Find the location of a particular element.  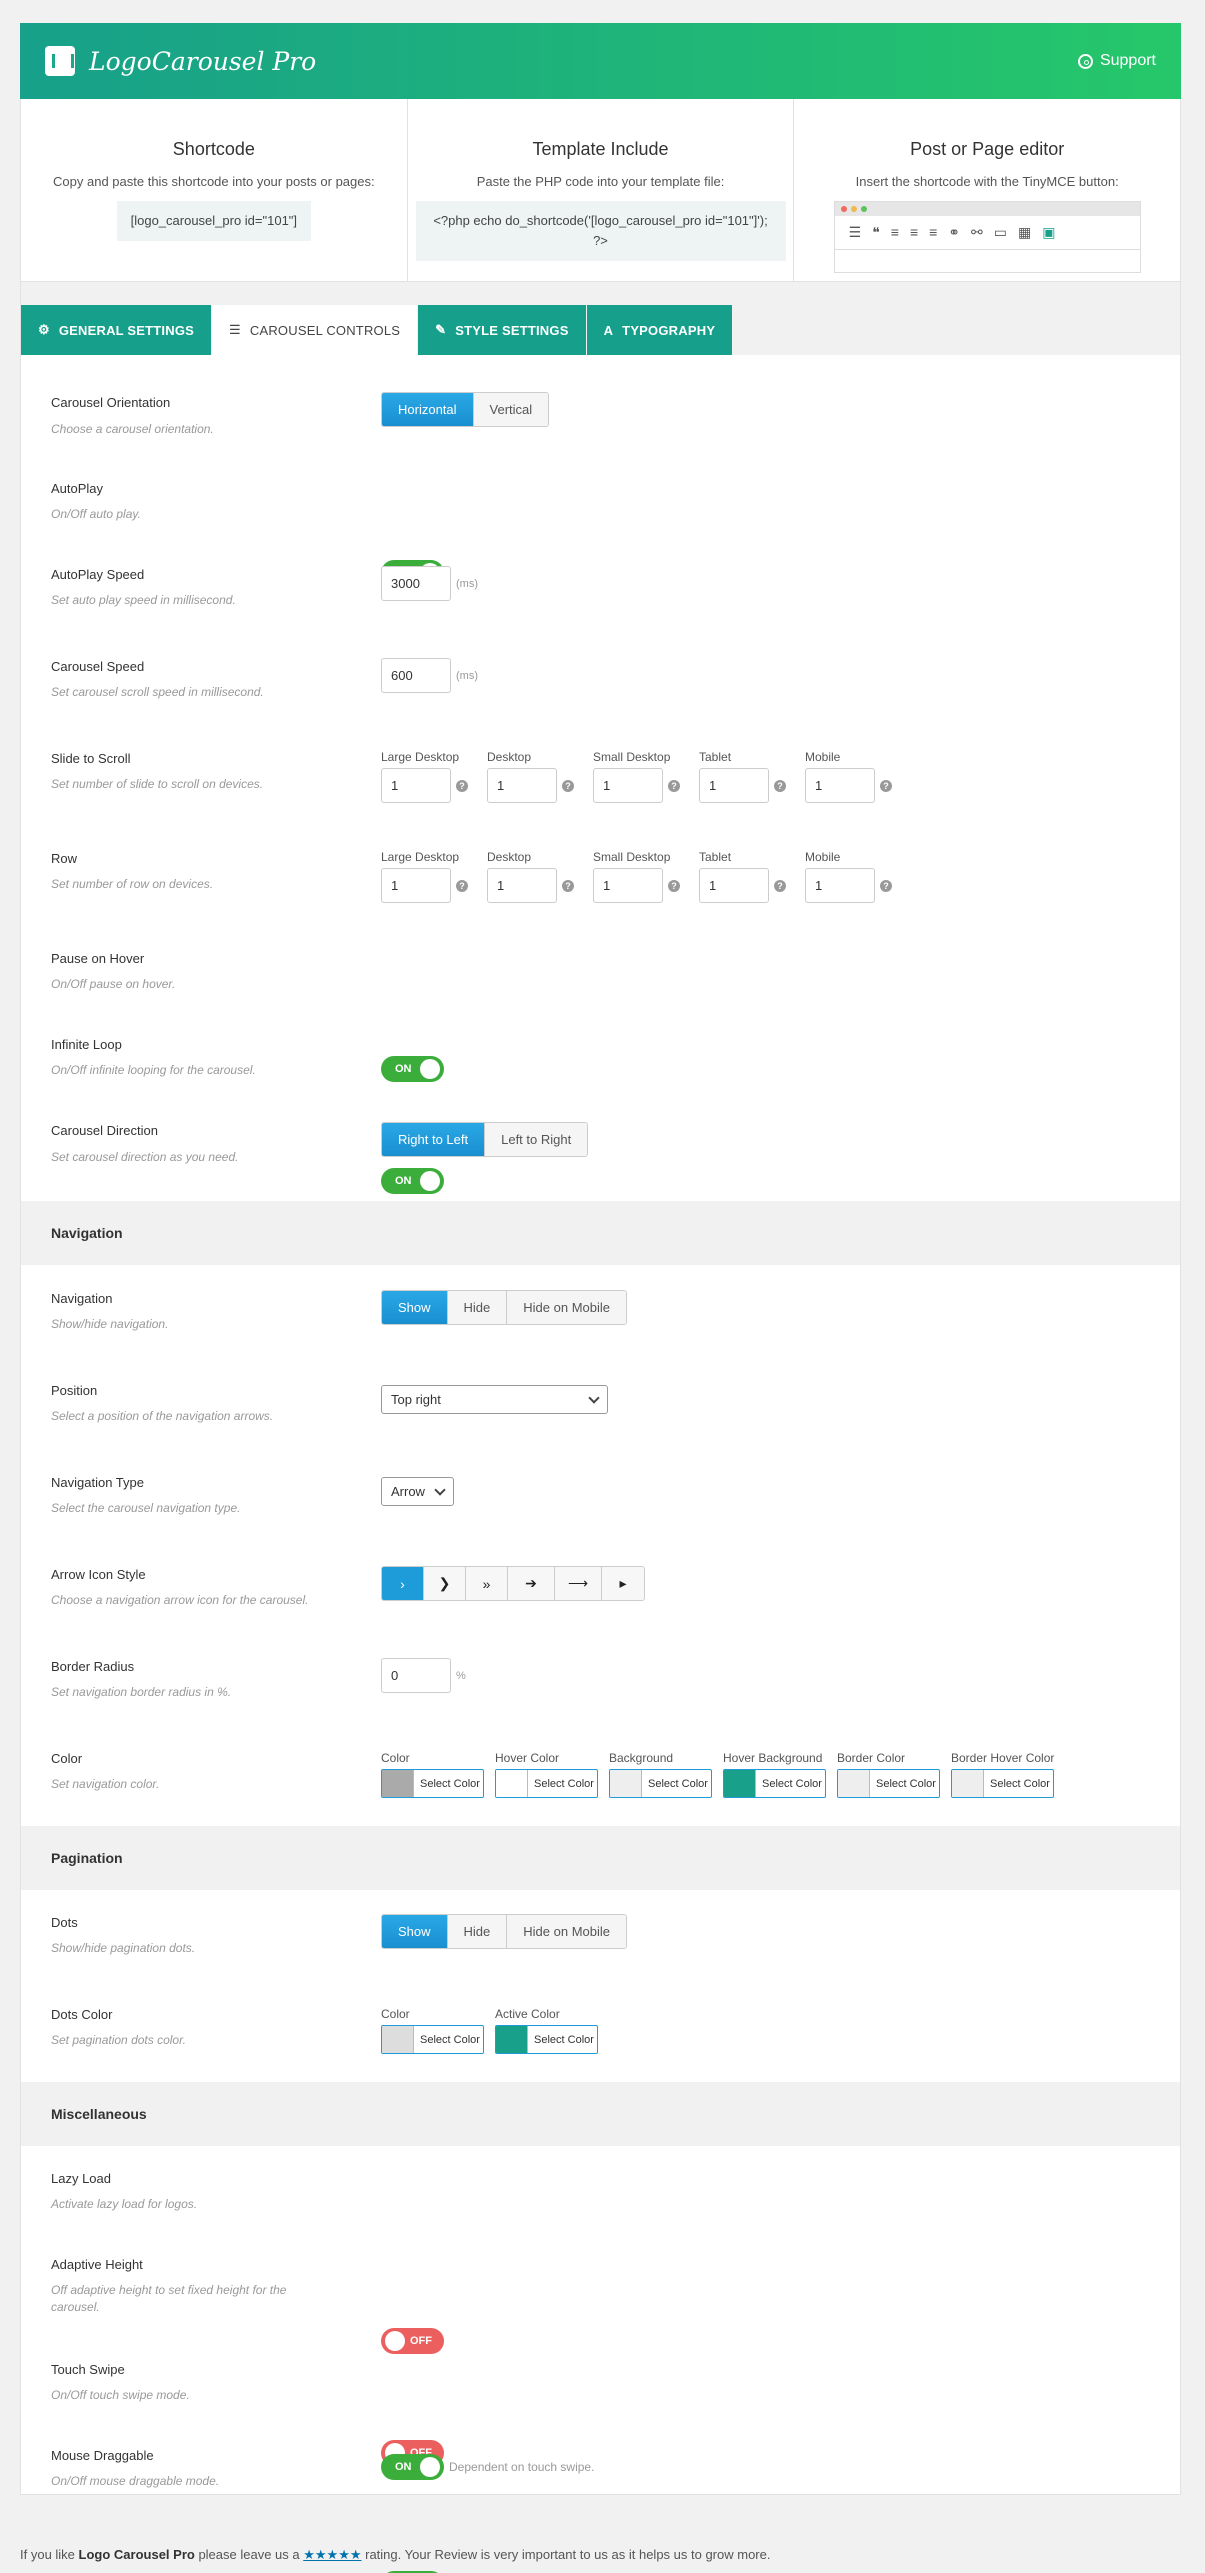

window-bar is located at coordinates (987, 209).